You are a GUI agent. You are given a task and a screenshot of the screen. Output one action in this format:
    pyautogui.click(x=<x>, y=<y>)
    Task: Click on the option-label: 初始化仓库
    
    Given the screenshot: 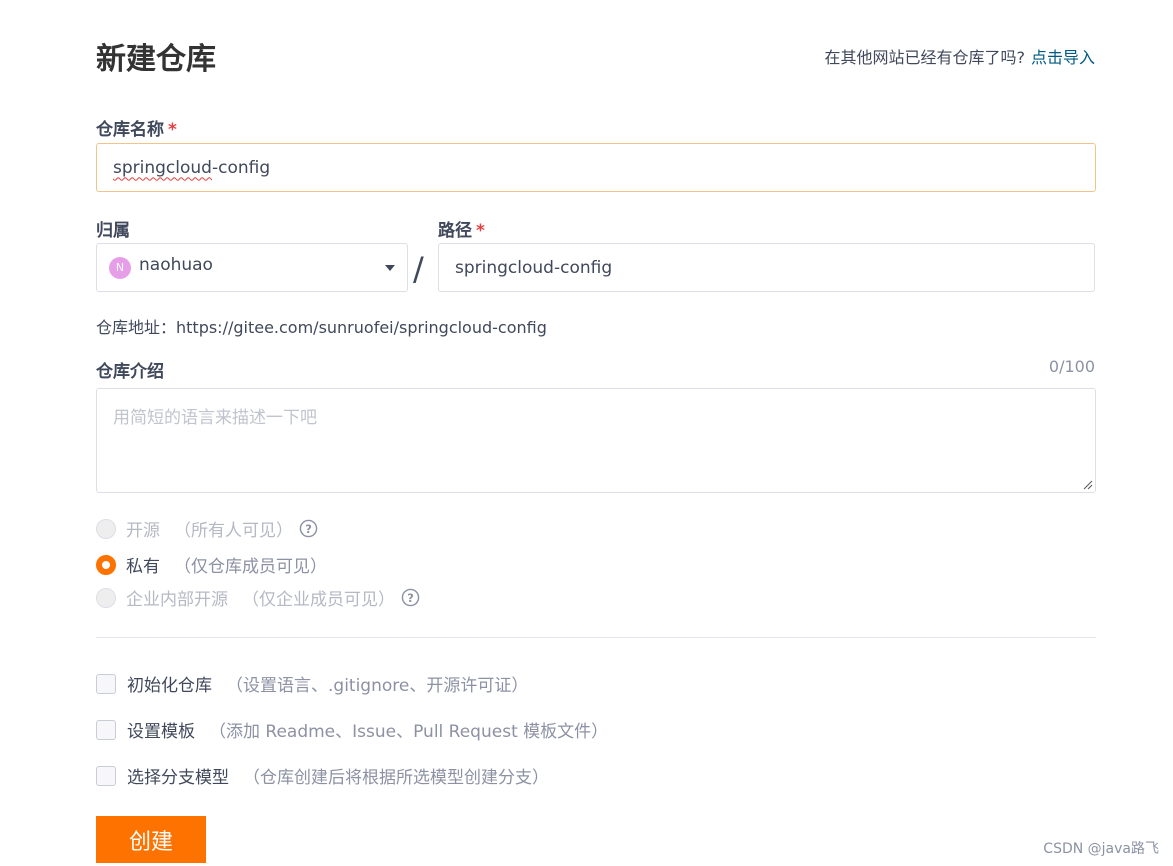 What is the action you would take?
    pyautogui.click(x=169, y=686)
    